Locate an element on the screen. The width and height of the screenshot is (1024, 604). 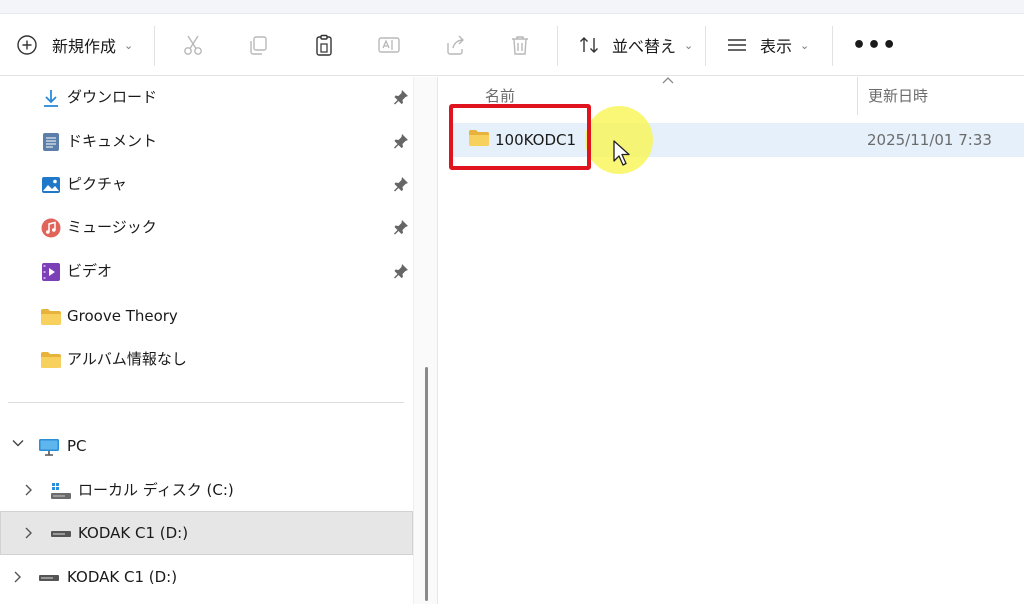
sidebar-item-label: ダウンロード is located at coordinates (112, 97).